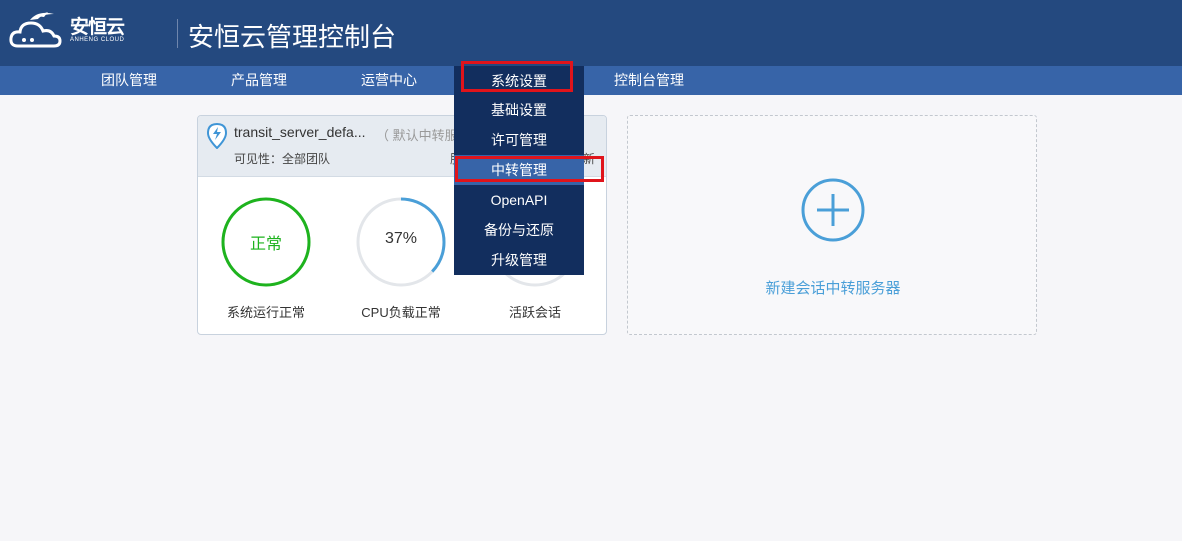  What do you see at coordinates (401, 312) in the screenshot?
I see `cpu-load-label: CPU负载正常` at bounding box center [401, 312].